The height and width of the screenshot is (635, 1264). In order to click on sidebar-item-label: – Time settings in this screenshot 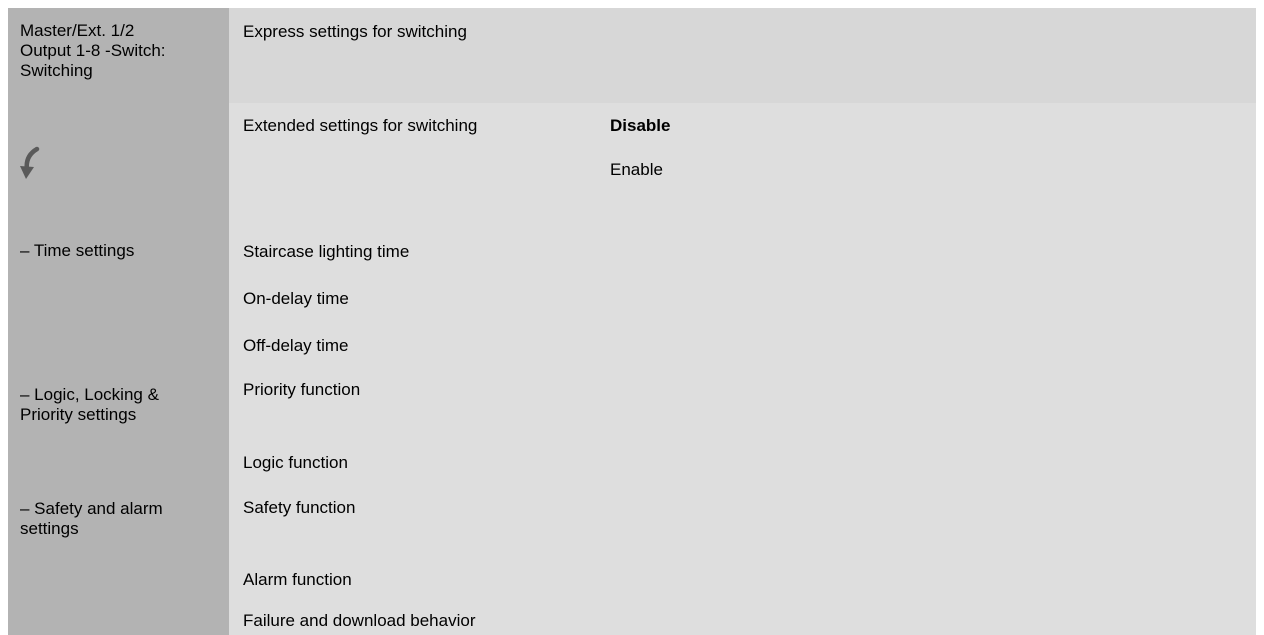, I will do `click(77, 250)`.